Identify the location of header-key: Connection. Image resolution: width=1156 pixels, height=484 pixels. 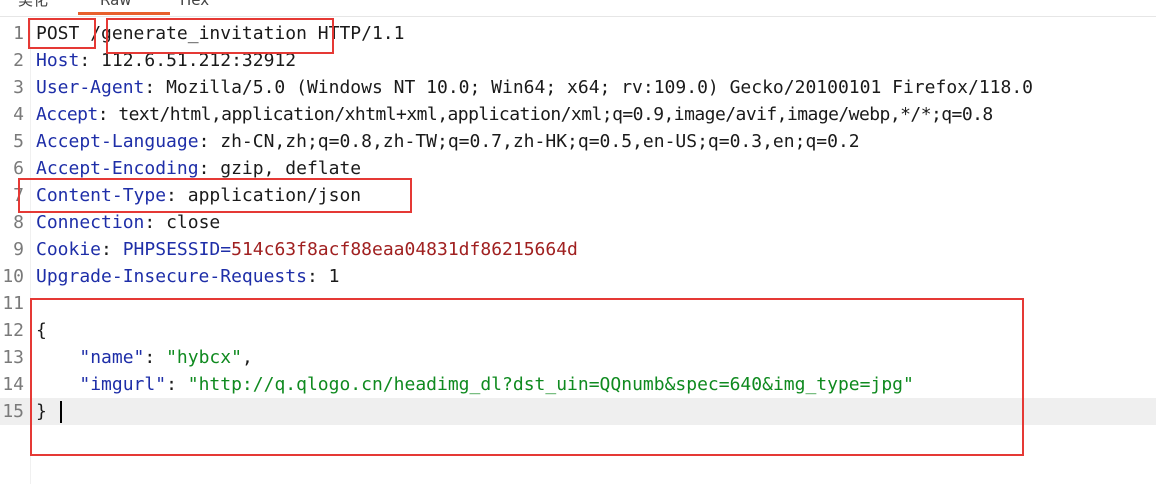
(90, 222).